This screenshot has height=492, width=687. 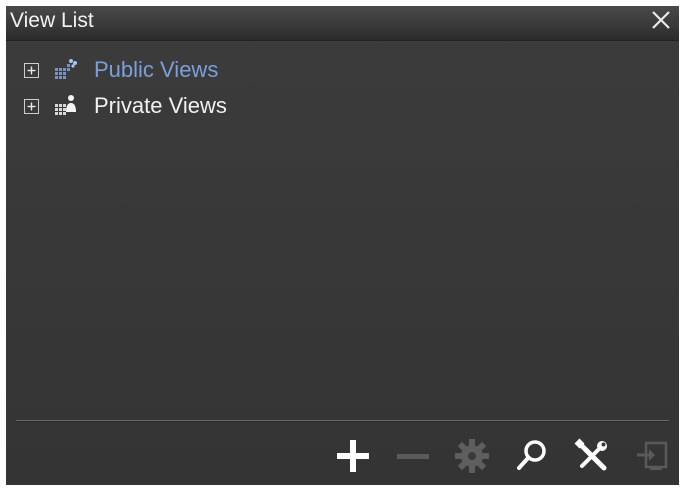 I want to click on tree-node-label: Public Views, so click(x=156, y=70).